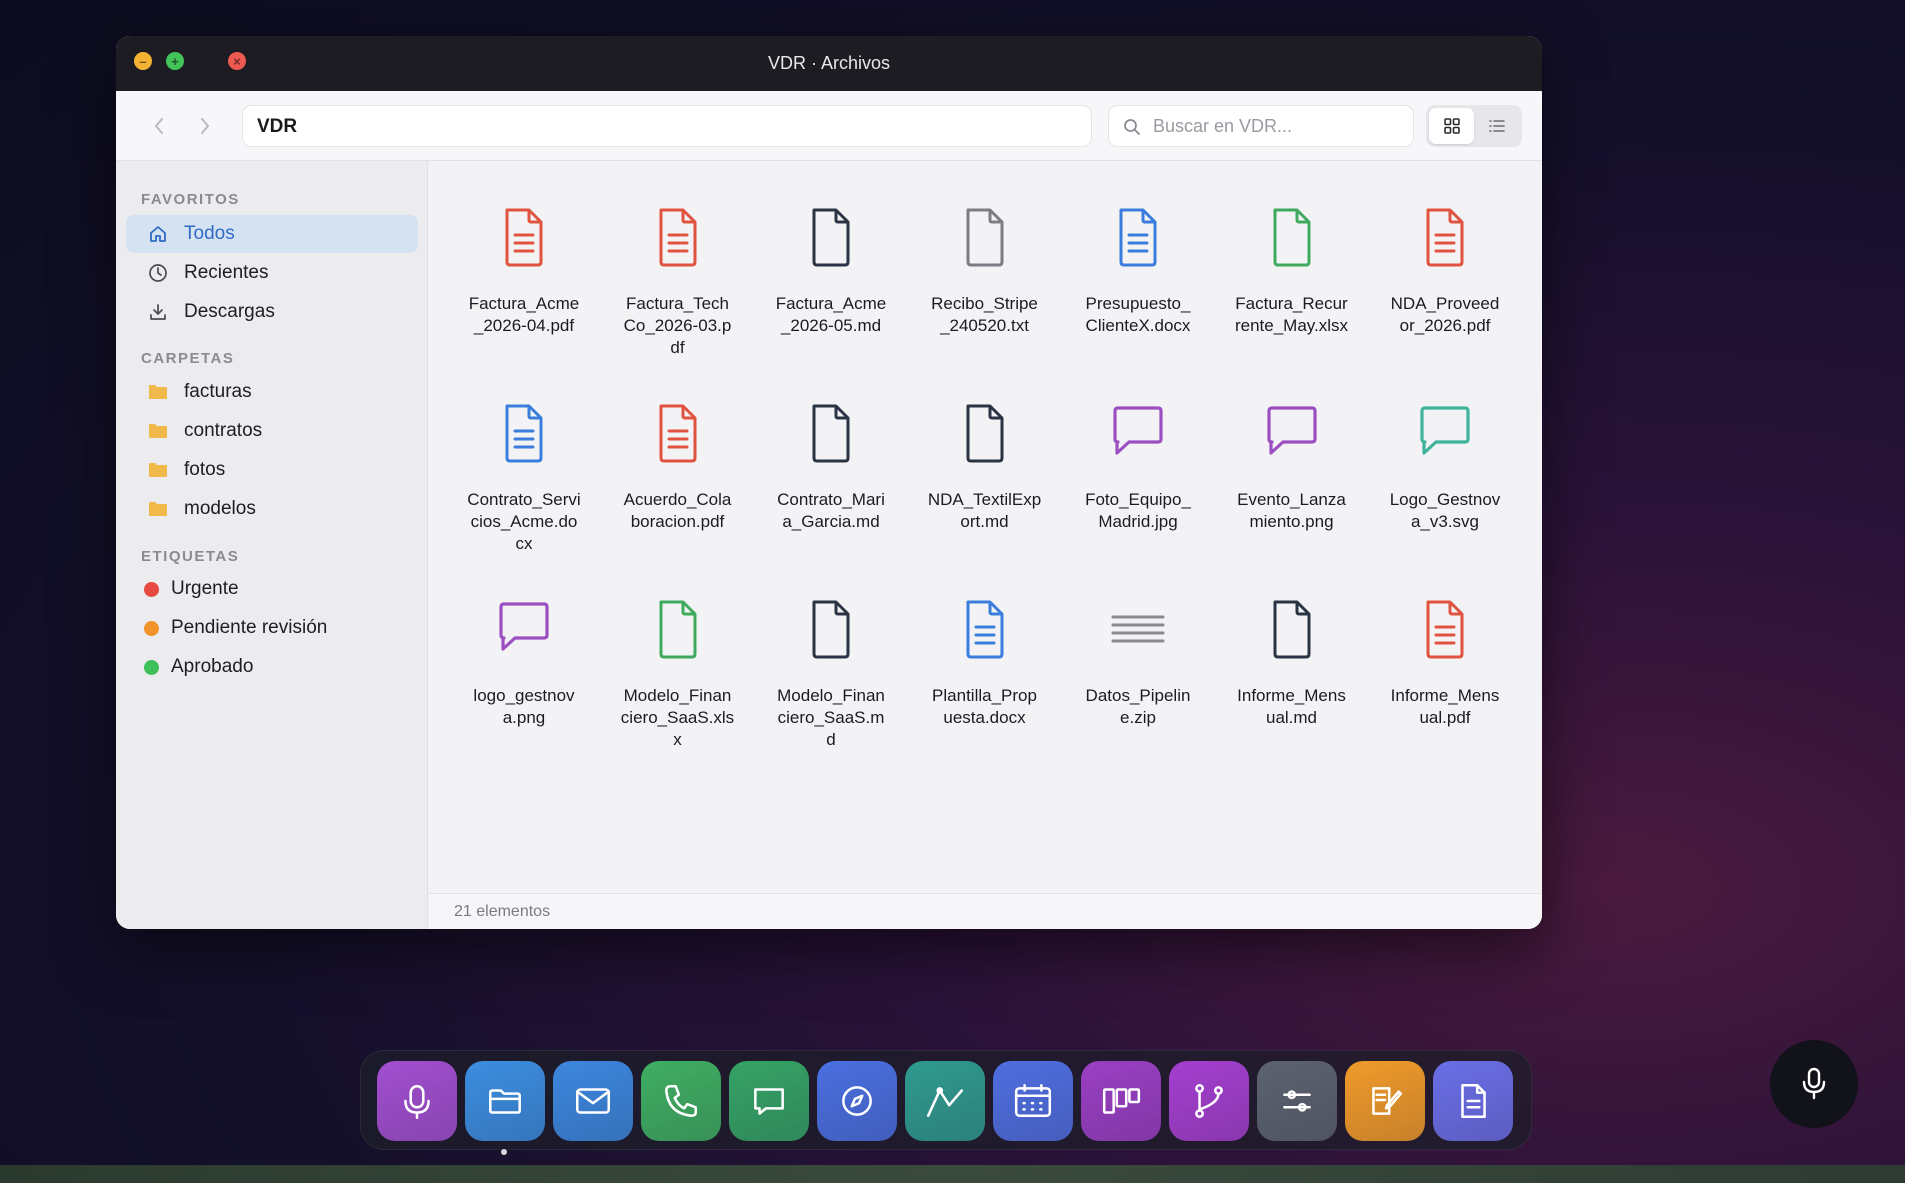 Image resolution: width=1905 pixels, height=1183 pixels. I want to click on sidebar-item-label: fotos, so click(205, 469).